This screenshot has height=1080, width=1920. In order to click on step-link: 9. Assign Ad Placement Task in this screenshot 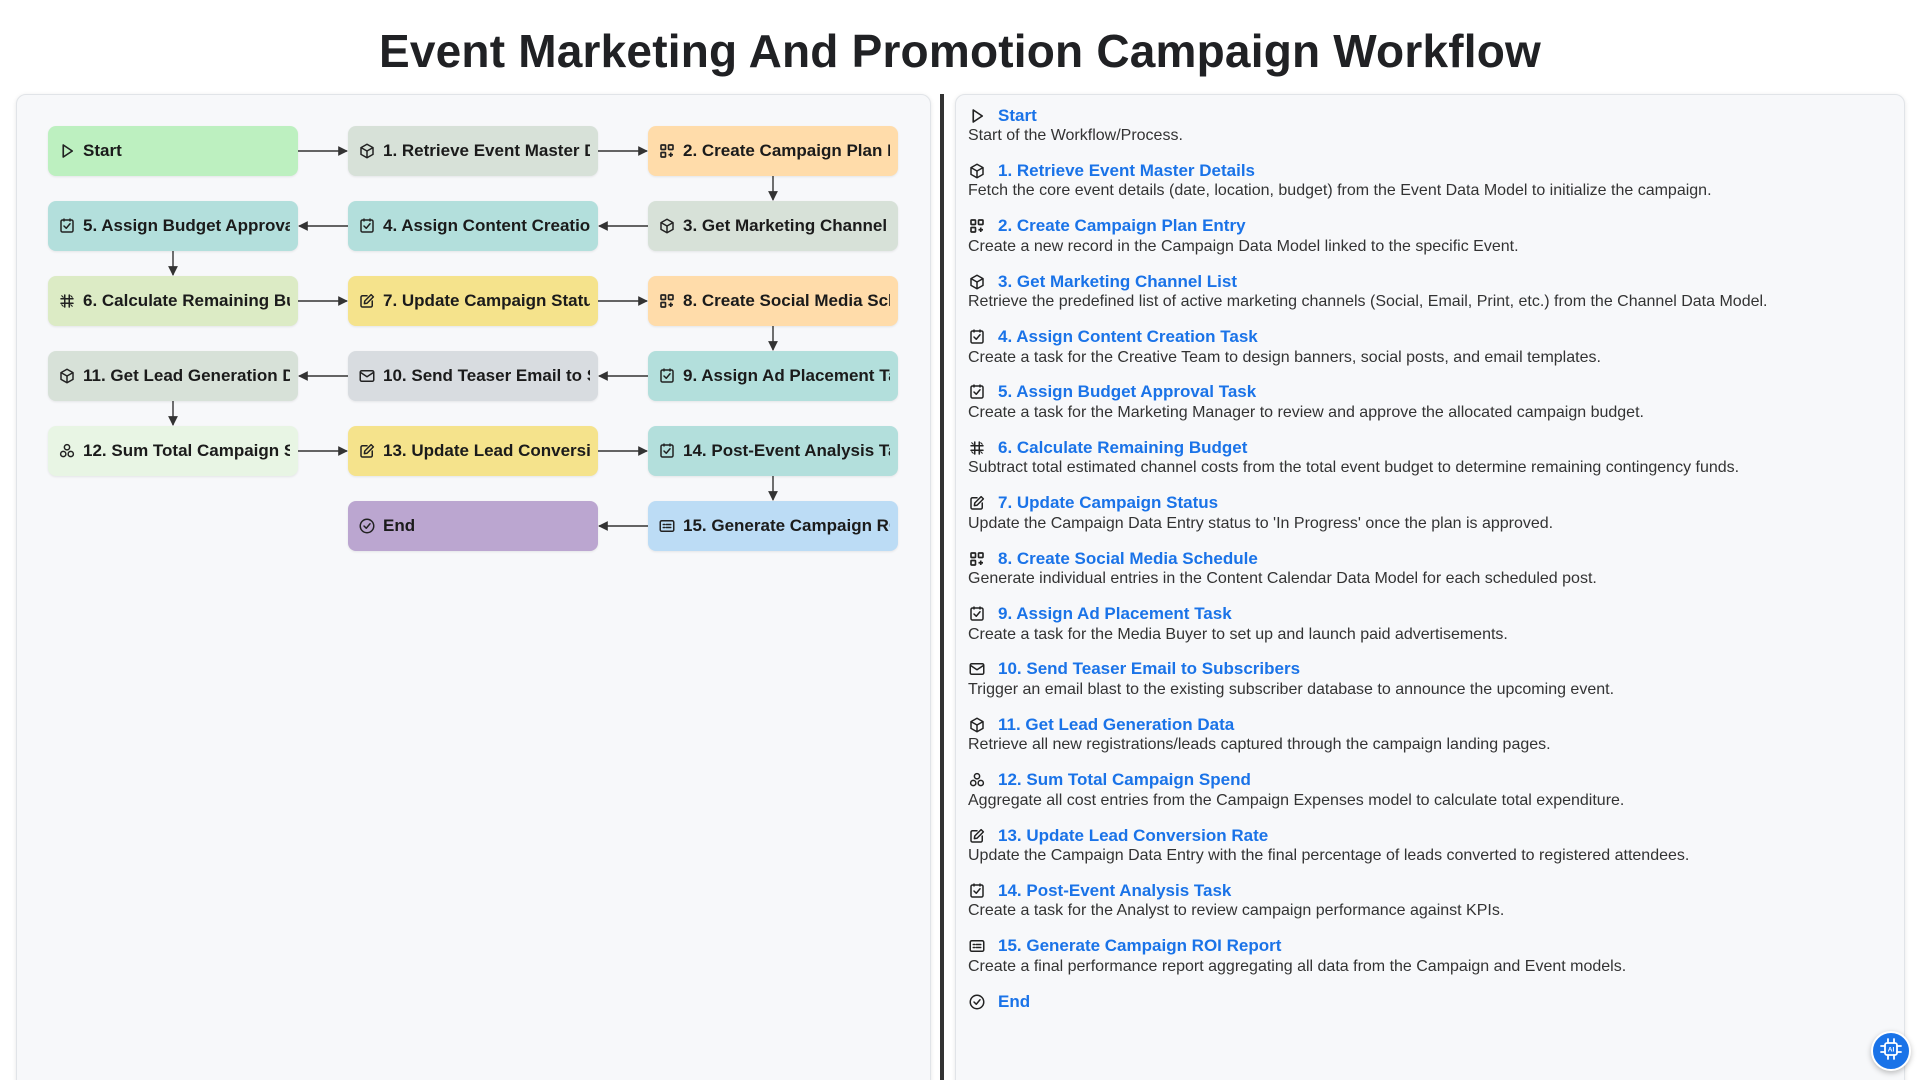, I will do `click(1430, 614)`.